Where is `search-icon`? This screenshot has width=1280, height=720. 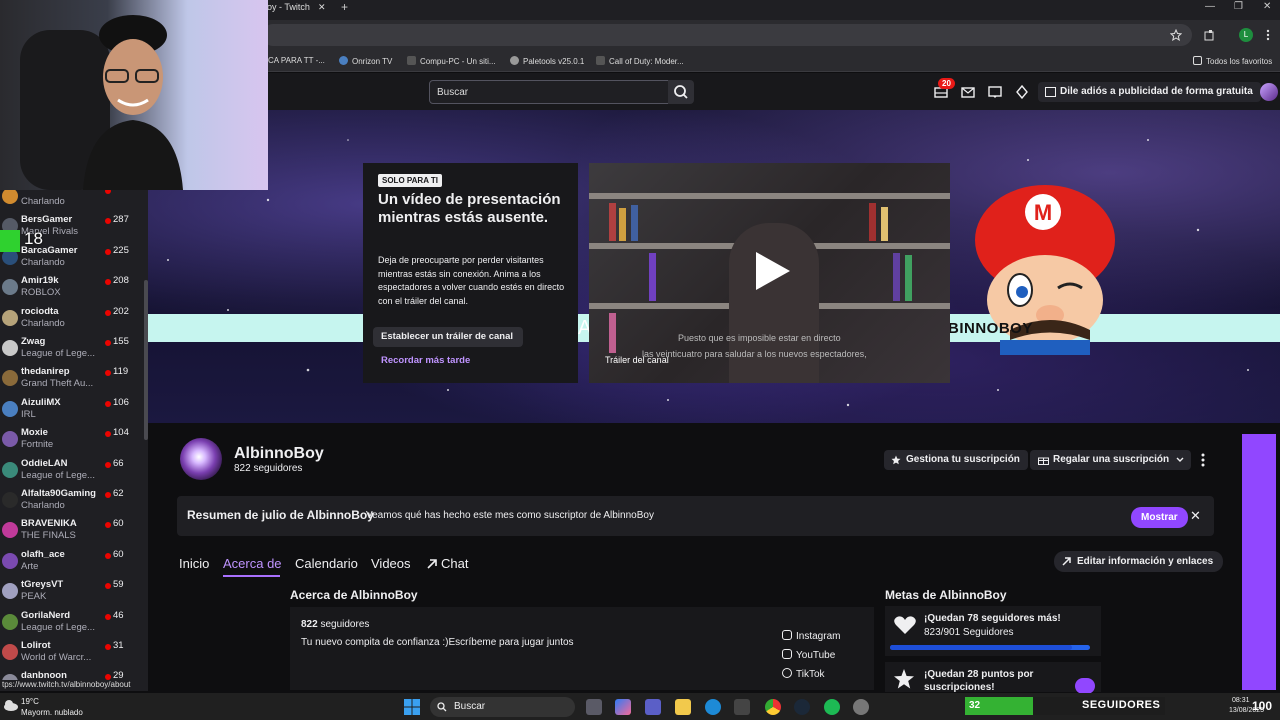
search-icon is located at coordinates (442, 707).